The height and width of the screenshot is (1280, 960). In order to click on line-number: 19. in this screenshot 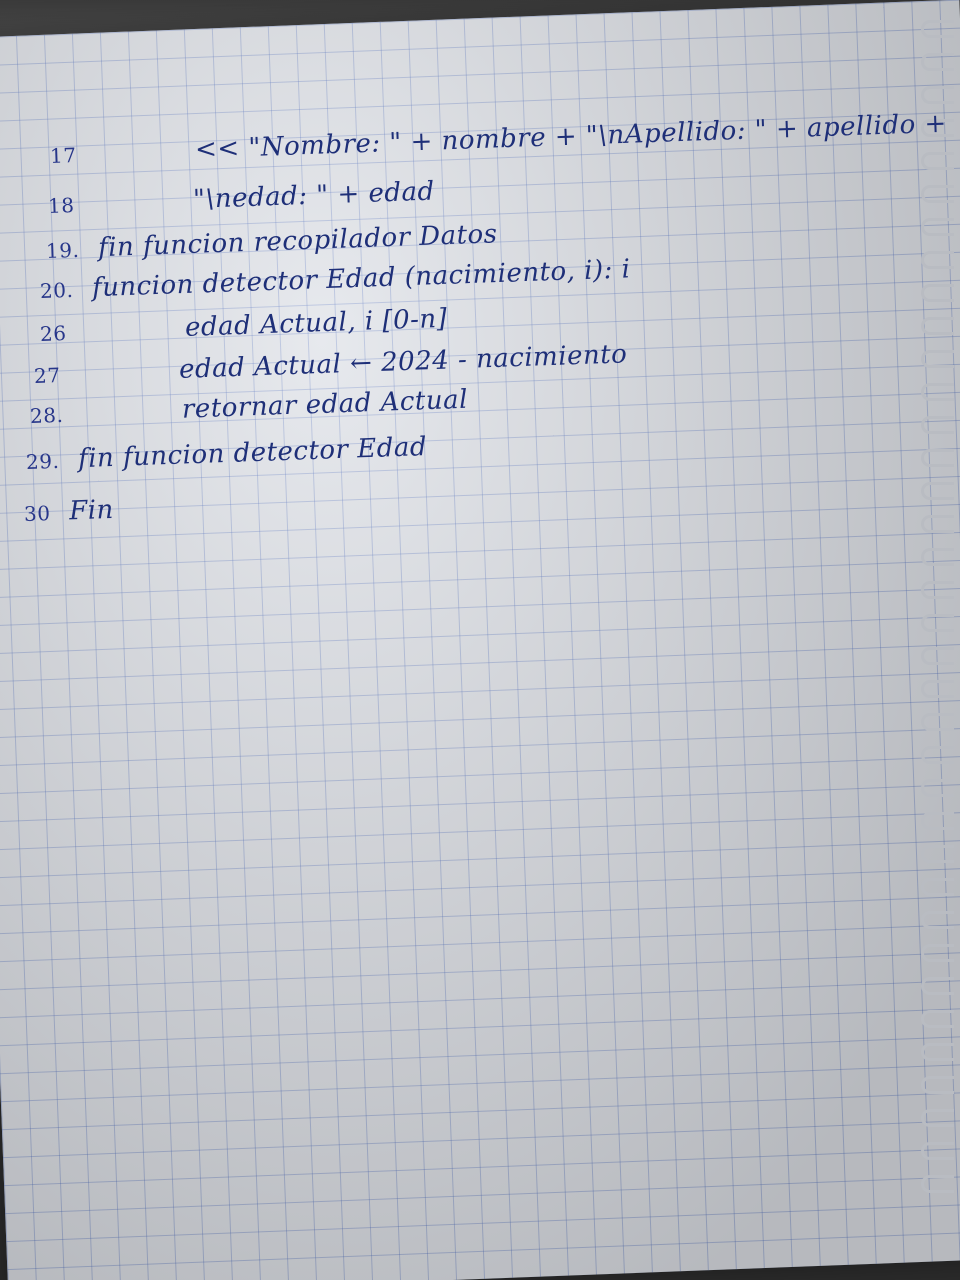, I will do `click(62, 250)`.